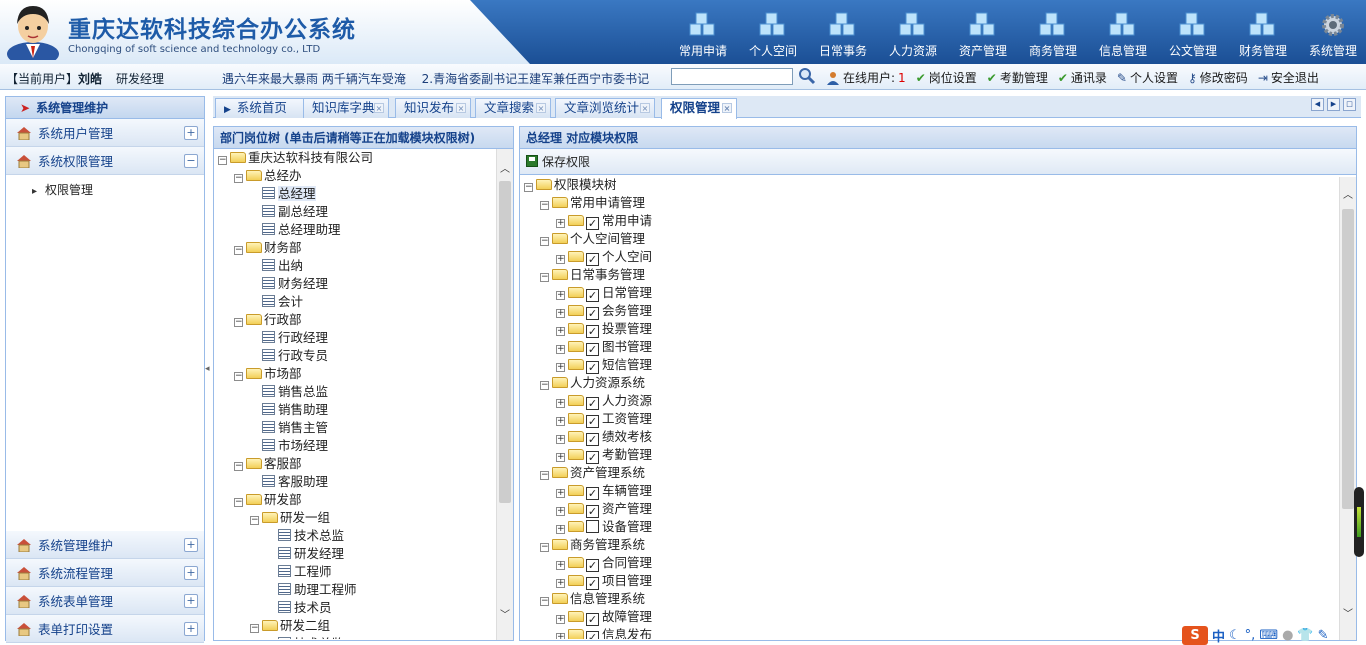  I want to click on tree-node: 研发经理, so click(357, 554).